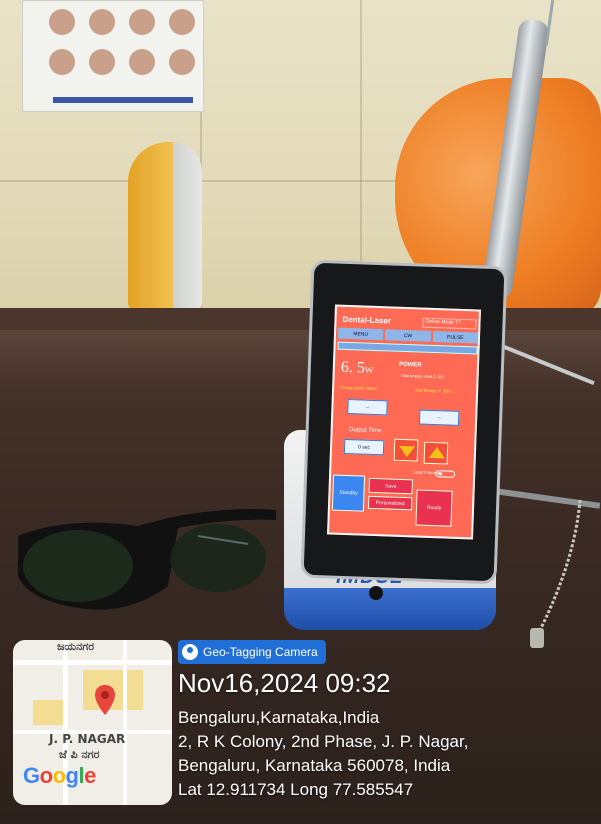 The height and width of the screenshot is (824, 601). What do you see at coordinates (314, 765) in the screenshot?
I see `geo-address-line2: Bengaluru, Karnataka 560078, India` at bounding box center [314, 765].